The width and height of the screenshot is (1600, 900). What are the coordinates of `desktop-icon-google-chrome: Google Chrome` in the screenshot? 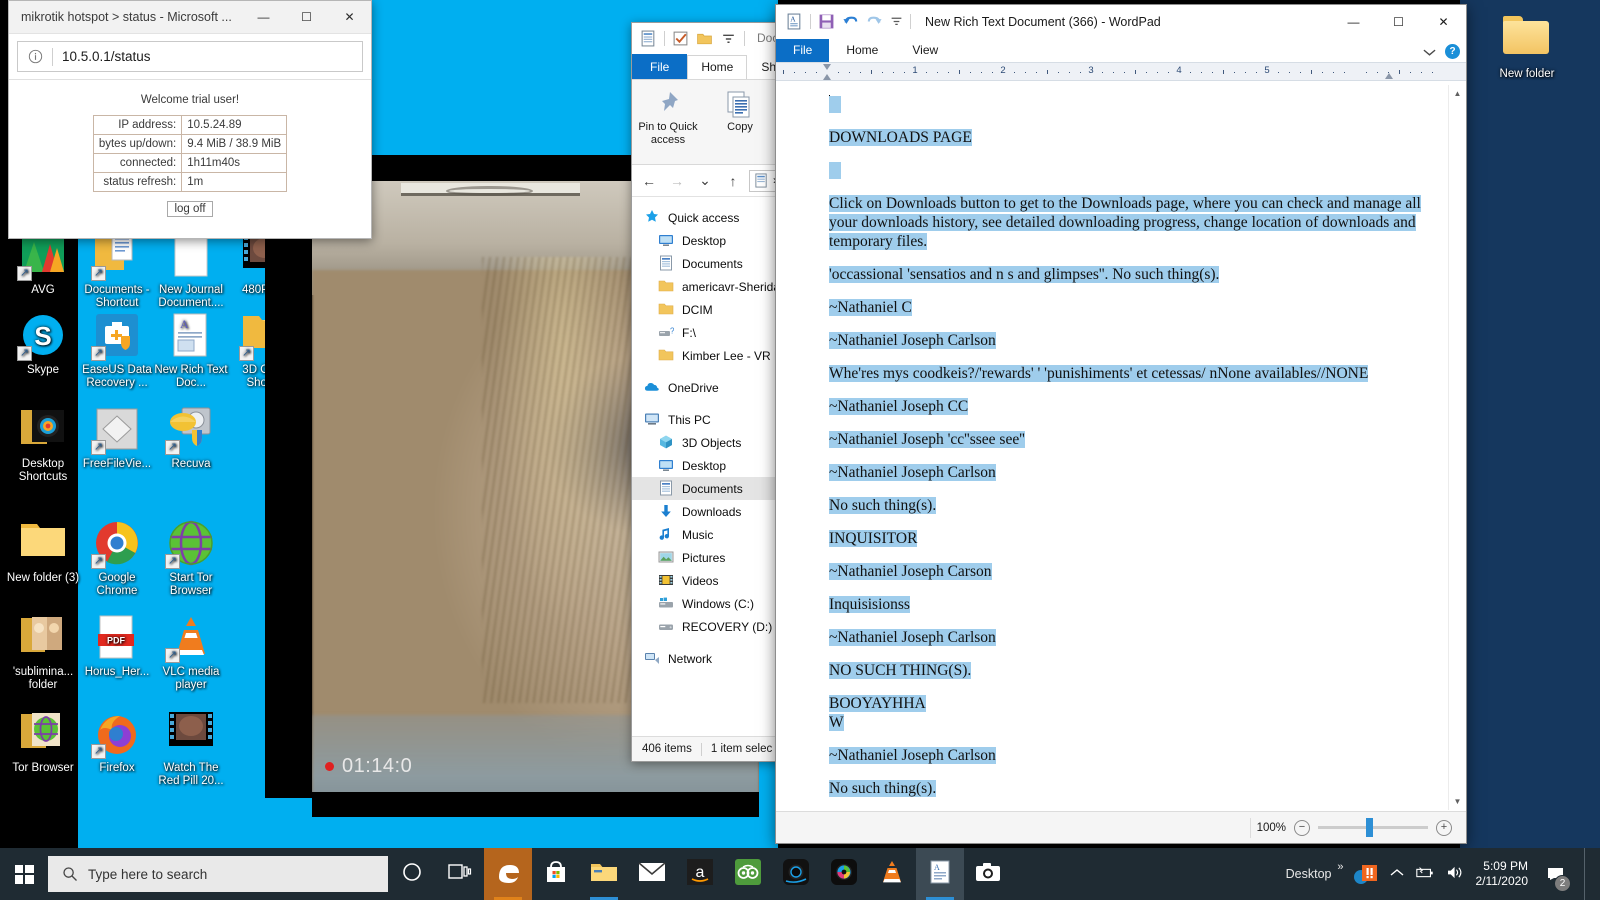 It's located at (117, 558).